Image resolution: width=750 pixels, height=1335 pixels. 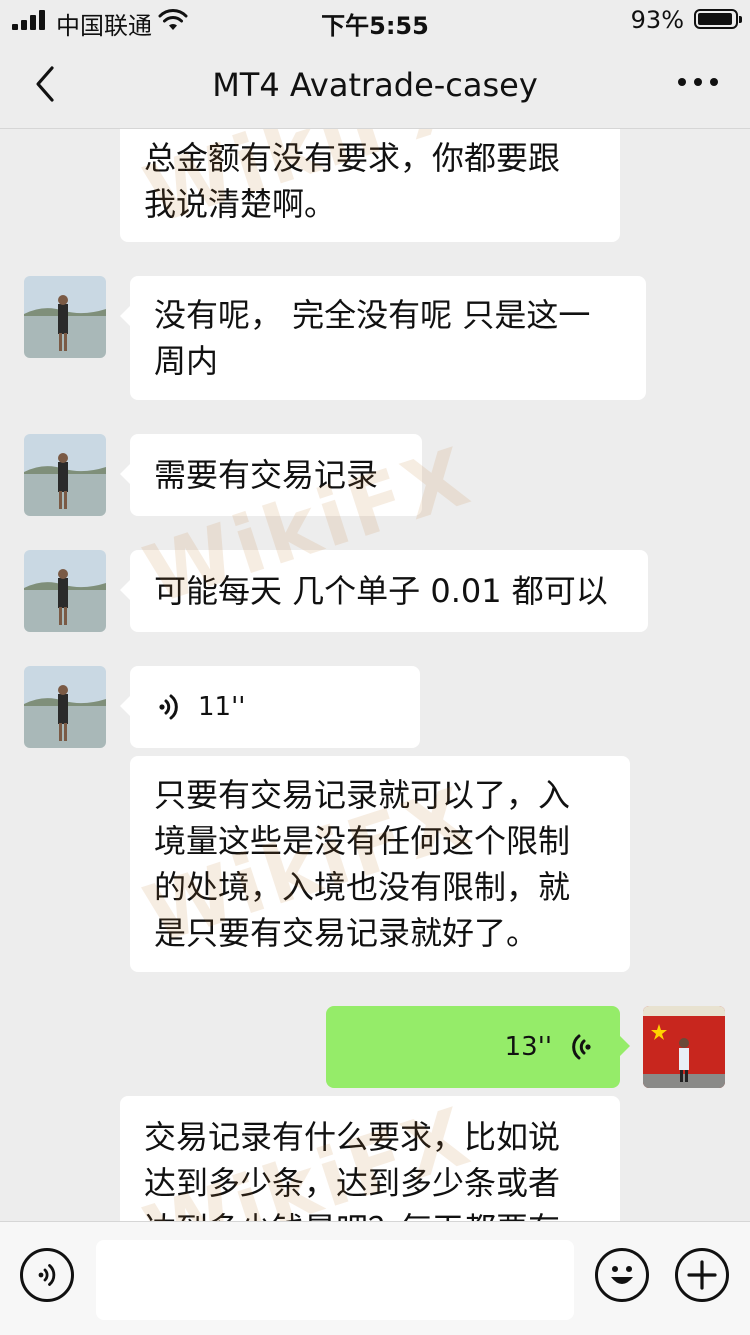 I want to click on voice-message-self: 13'', so click(x=478, y=1047).